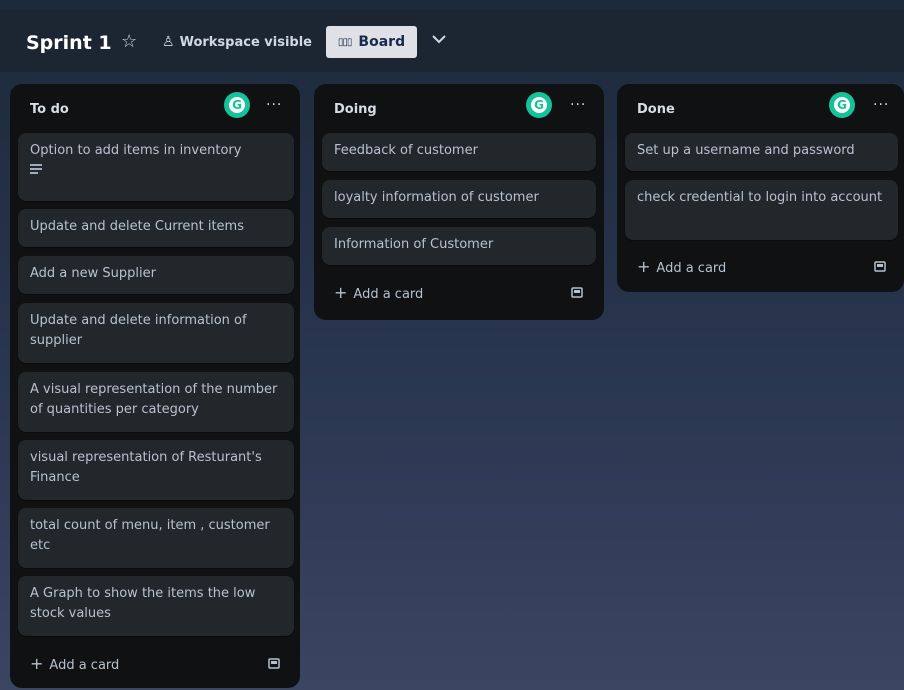 Image resolution: width=904 pixels, height=690 pixels. Describe the element at coordinates (761, 210) in the screenshot. I see `card: check credential to login into account` at that location.